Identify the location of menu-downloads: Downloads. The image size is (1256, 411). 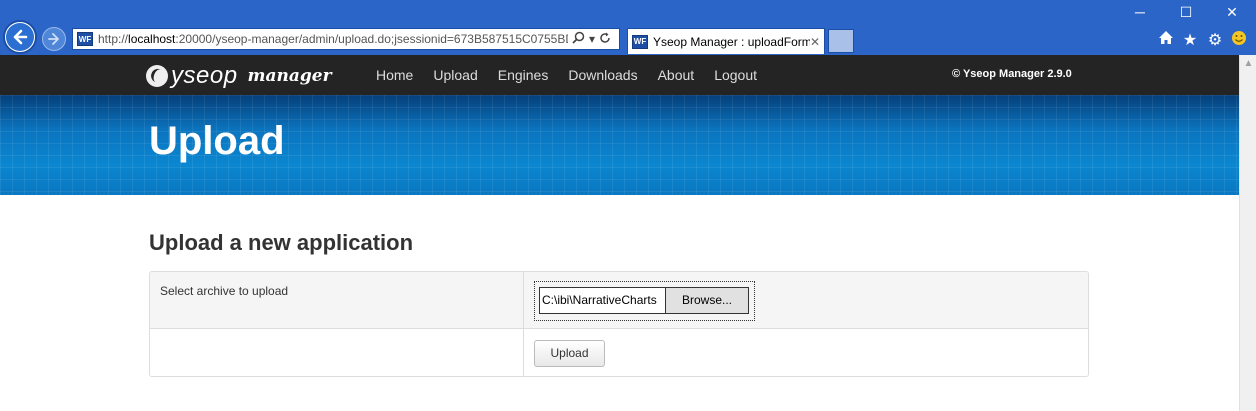
(602, 75).